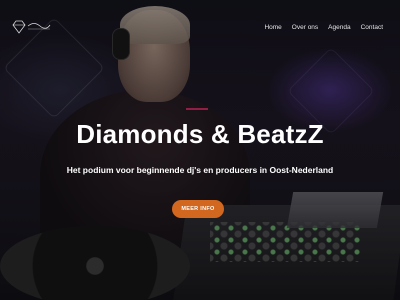  What do you see at coordinates (198, 209) in the screenshot?
I see `meer-info-button: MEER INFO` at bounding box center [198, 209].